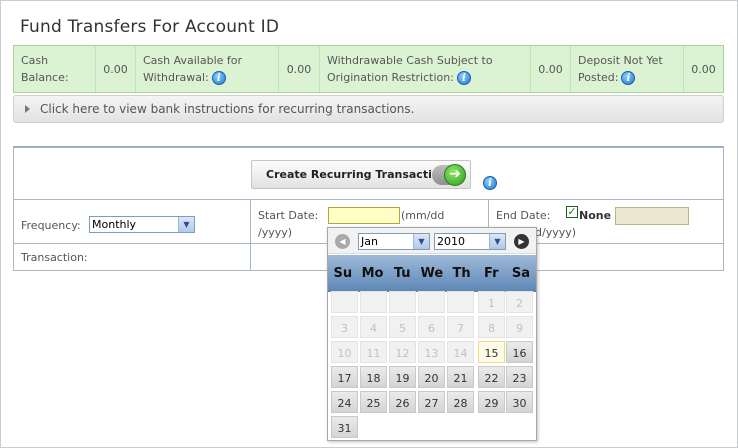 The width and height of the screenshot is (738, 448). Describe the element at coordinates (373, 327) in the screenshot. I see `calendar-day-disabled: 4` at that location.